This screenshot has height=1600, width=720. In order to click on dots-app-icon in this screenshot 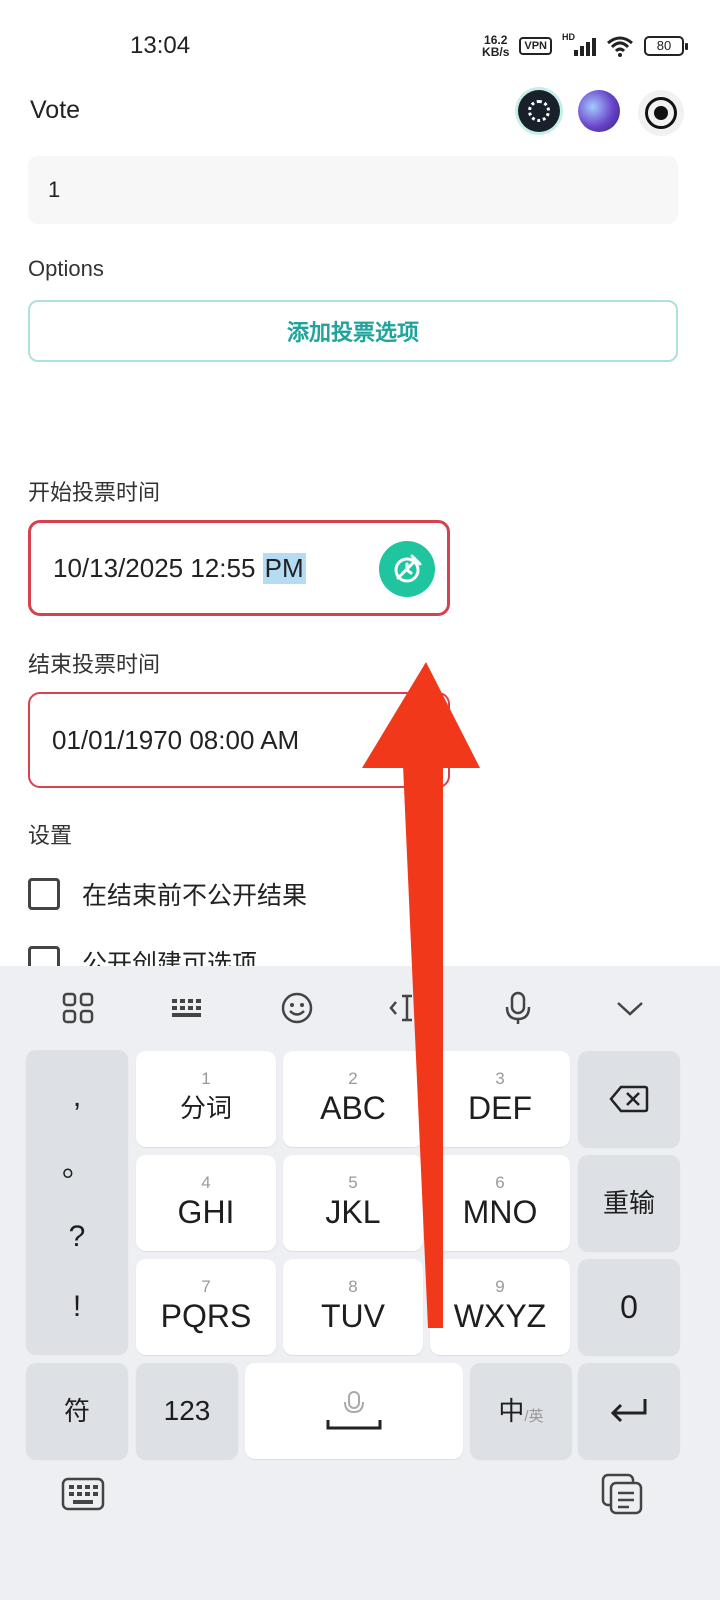, I will do `click(539, 111)`.